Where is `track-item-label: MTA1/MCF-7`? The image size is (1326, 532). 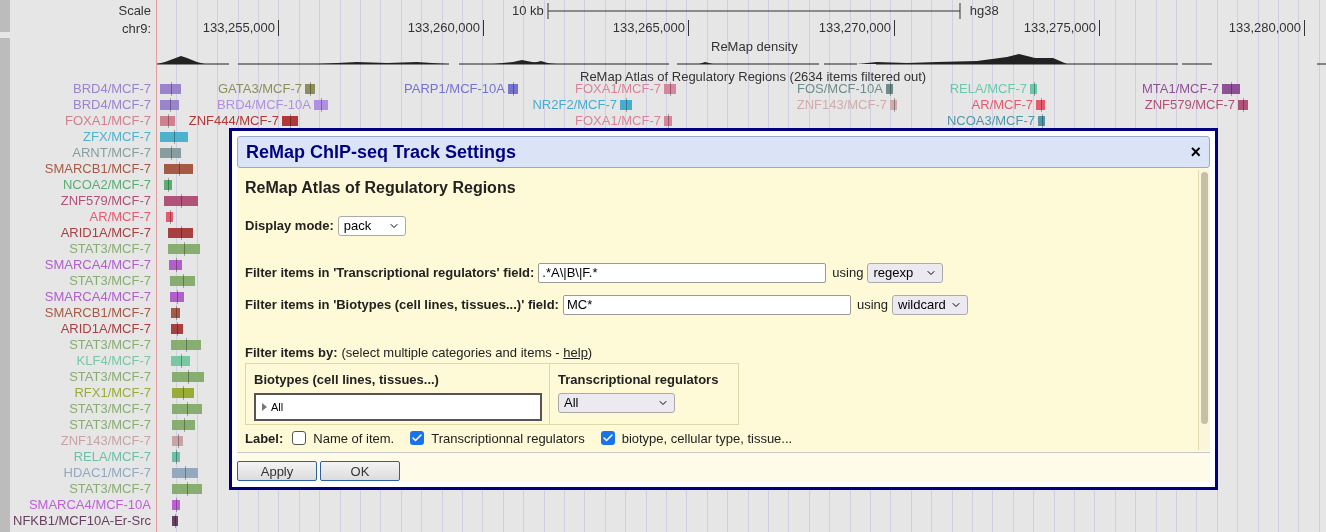
track-item-label: MTA1/MCF-7 is located at coordinates (1180, 89).